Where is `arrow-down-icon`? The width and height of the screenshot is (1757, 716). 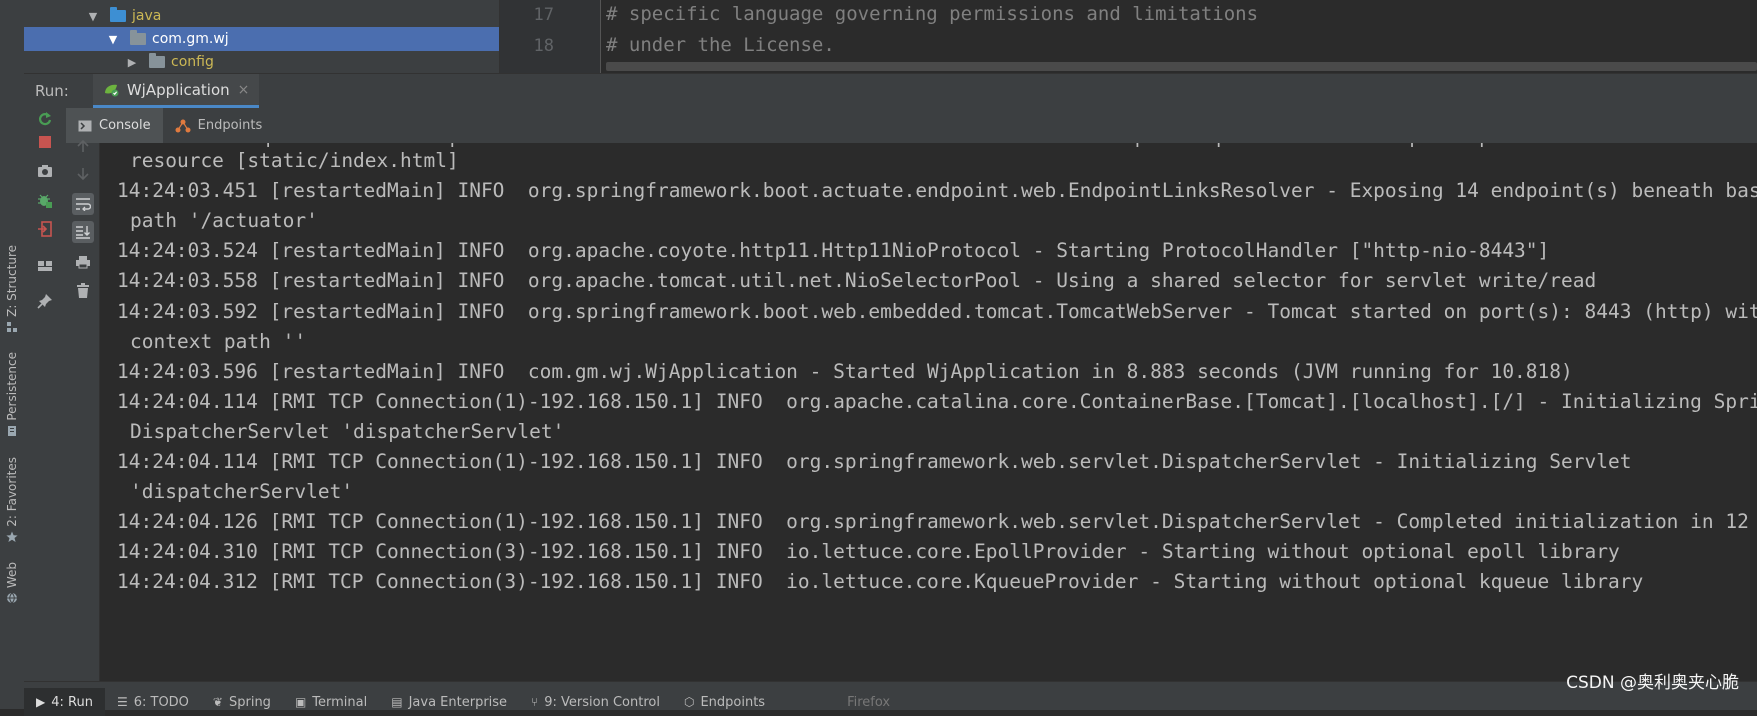
arrow-down-icon is located at coordinates (83, 174).